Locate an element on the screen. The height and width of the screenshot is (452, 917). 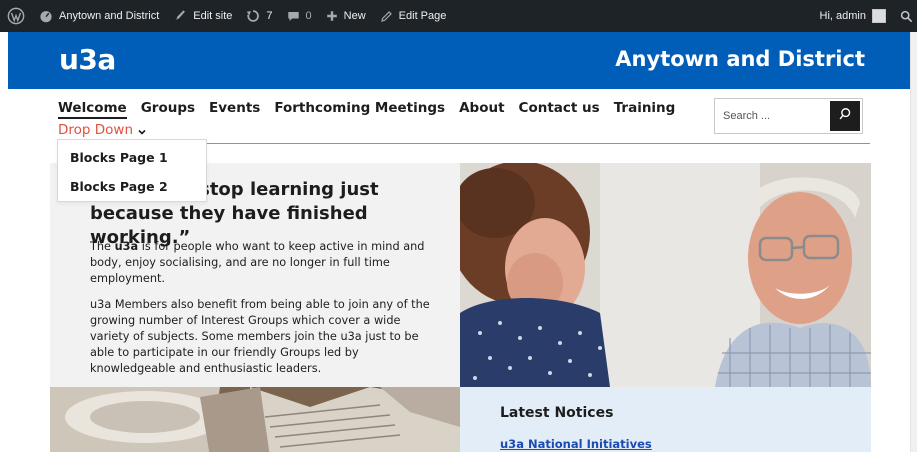
search-form is located at coordinates (788, 116).